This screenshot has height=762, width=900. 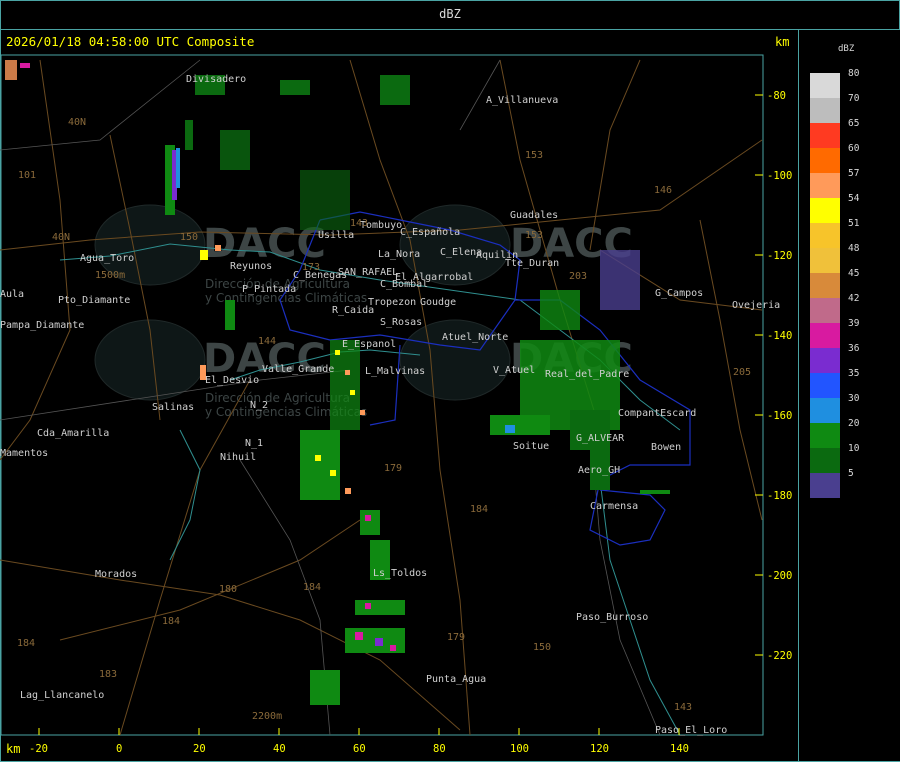 What do you see at coordinates (854, 98) in the screenshot?
I see `legend-label: 70` at bounding box center [854, 98].